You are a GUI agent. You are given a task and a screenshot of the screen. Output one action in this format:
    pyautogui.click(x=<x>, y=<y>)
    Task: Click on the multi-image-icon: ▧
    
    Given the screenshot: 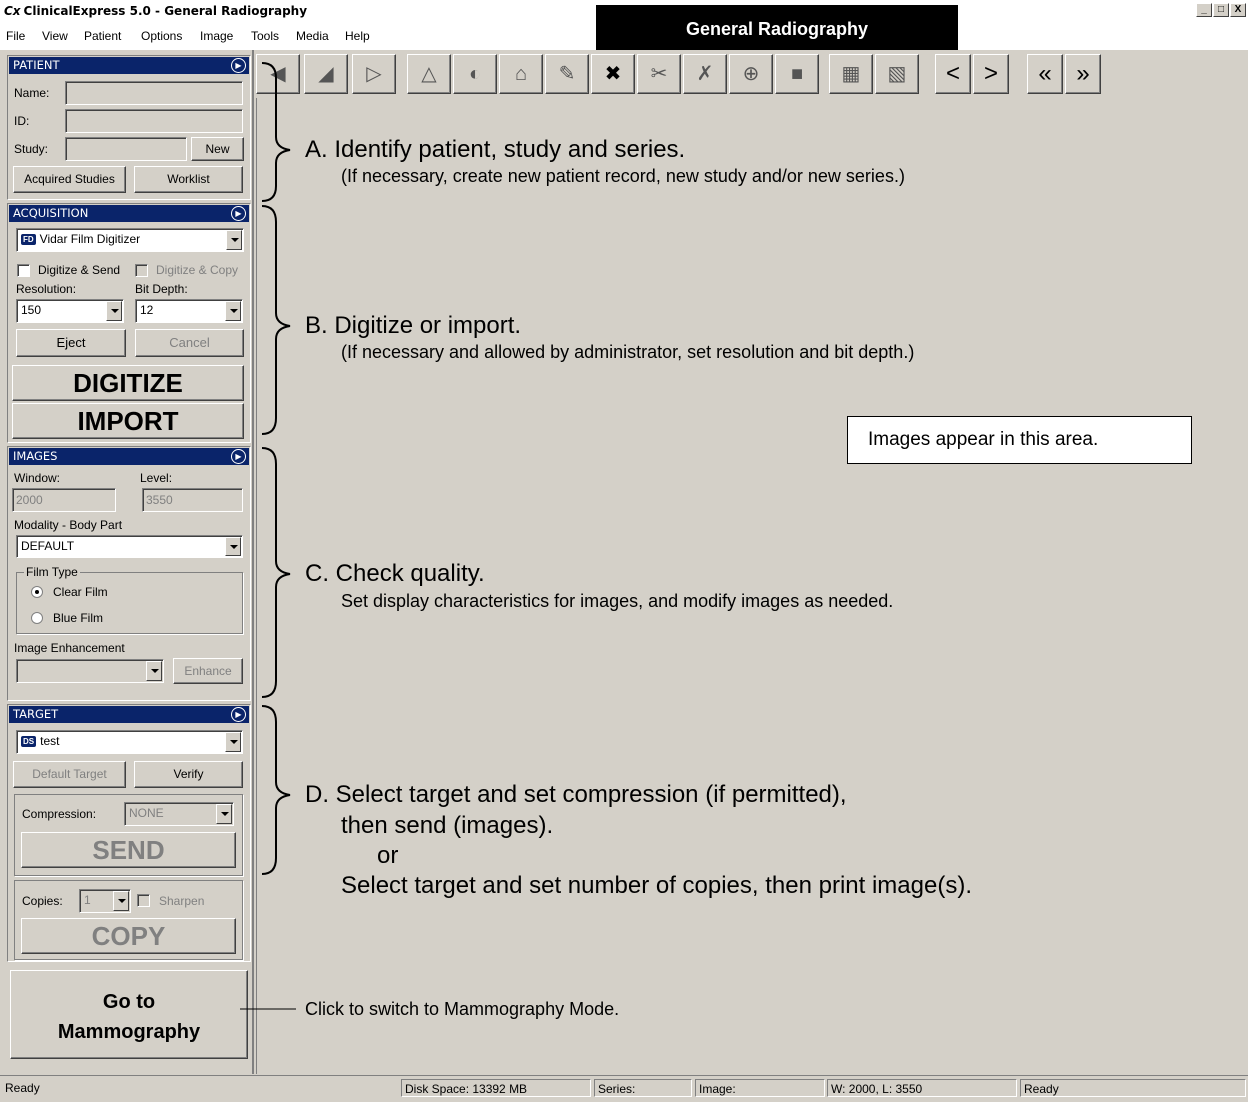 What is the action you would take?
    pyautogui.click(x=897, y=74)
    